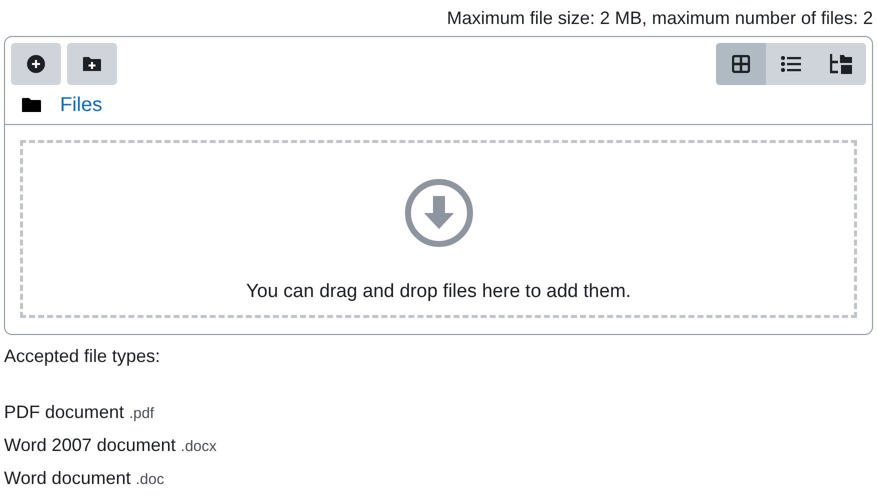  I want to click on add-folder-icon, so click(92, 64).